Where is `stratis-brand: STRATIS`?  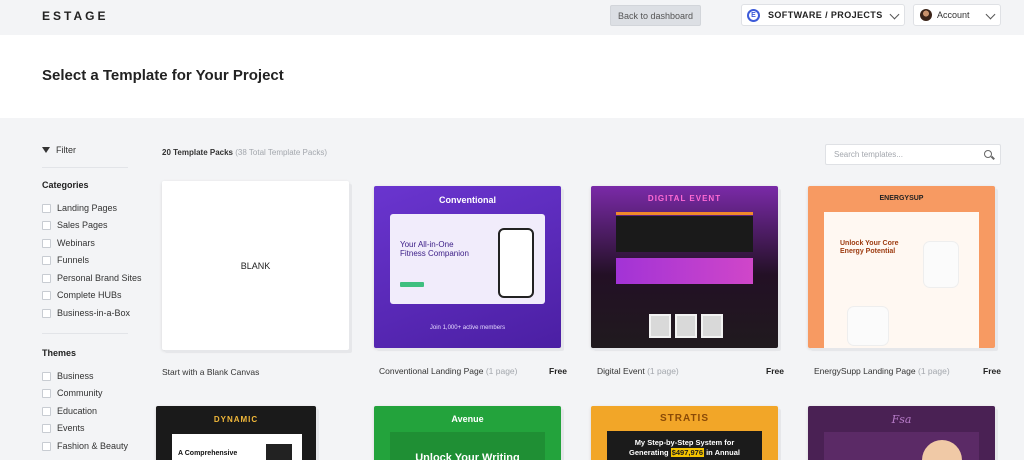
stratis-brand: STRATIS is located at coordinates (684, 418).